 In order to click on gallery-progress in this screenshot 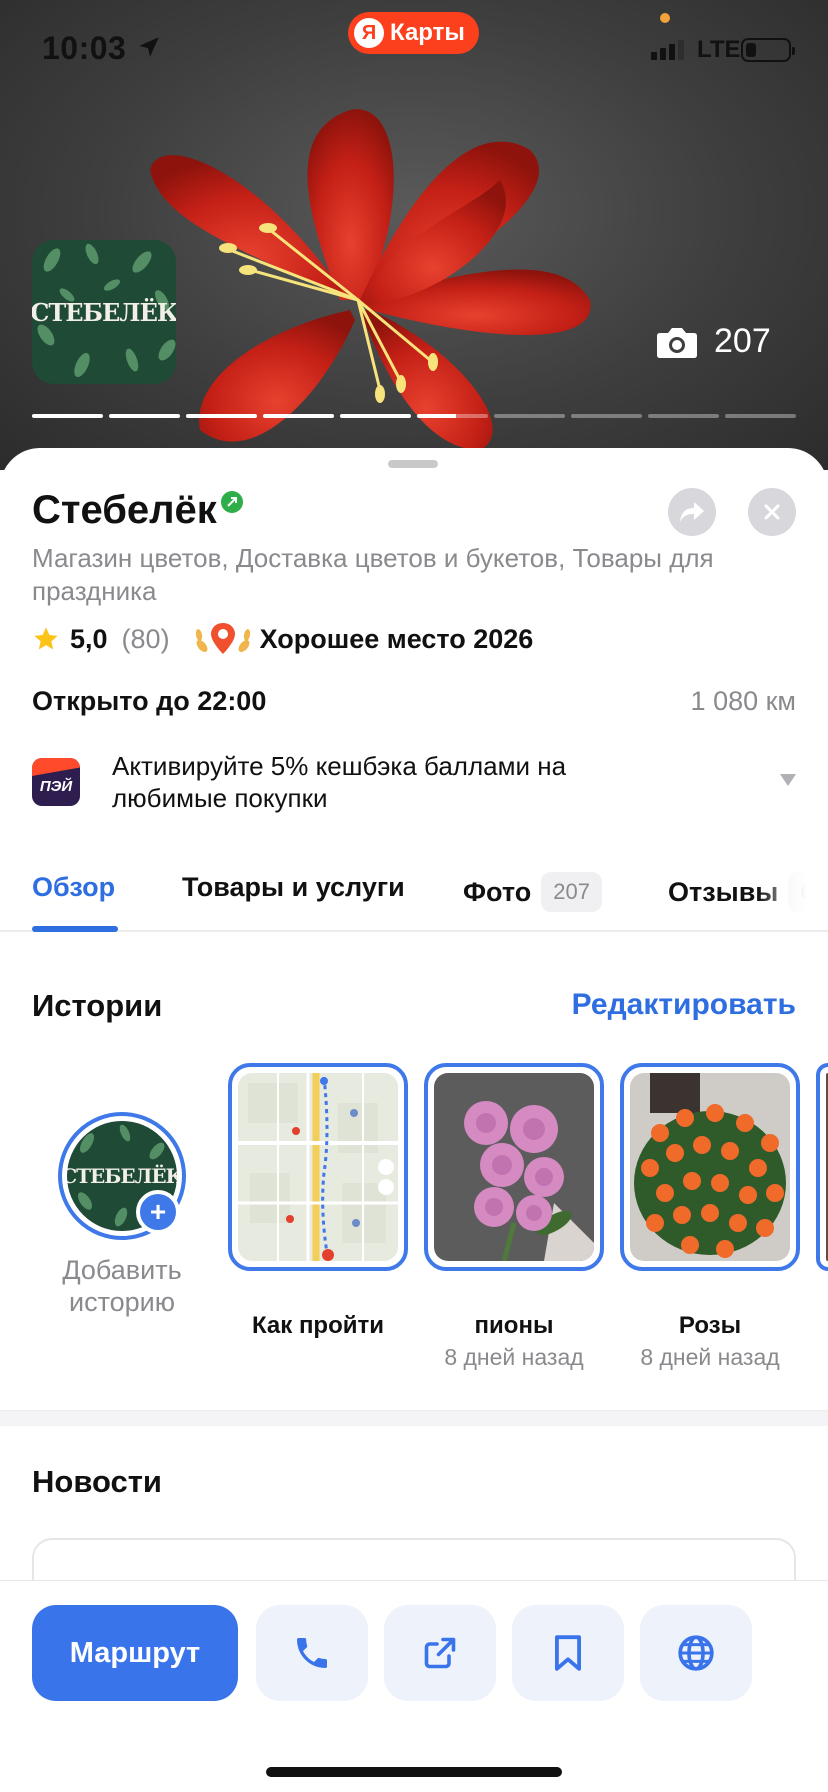, I will do `click(414, 416)`.